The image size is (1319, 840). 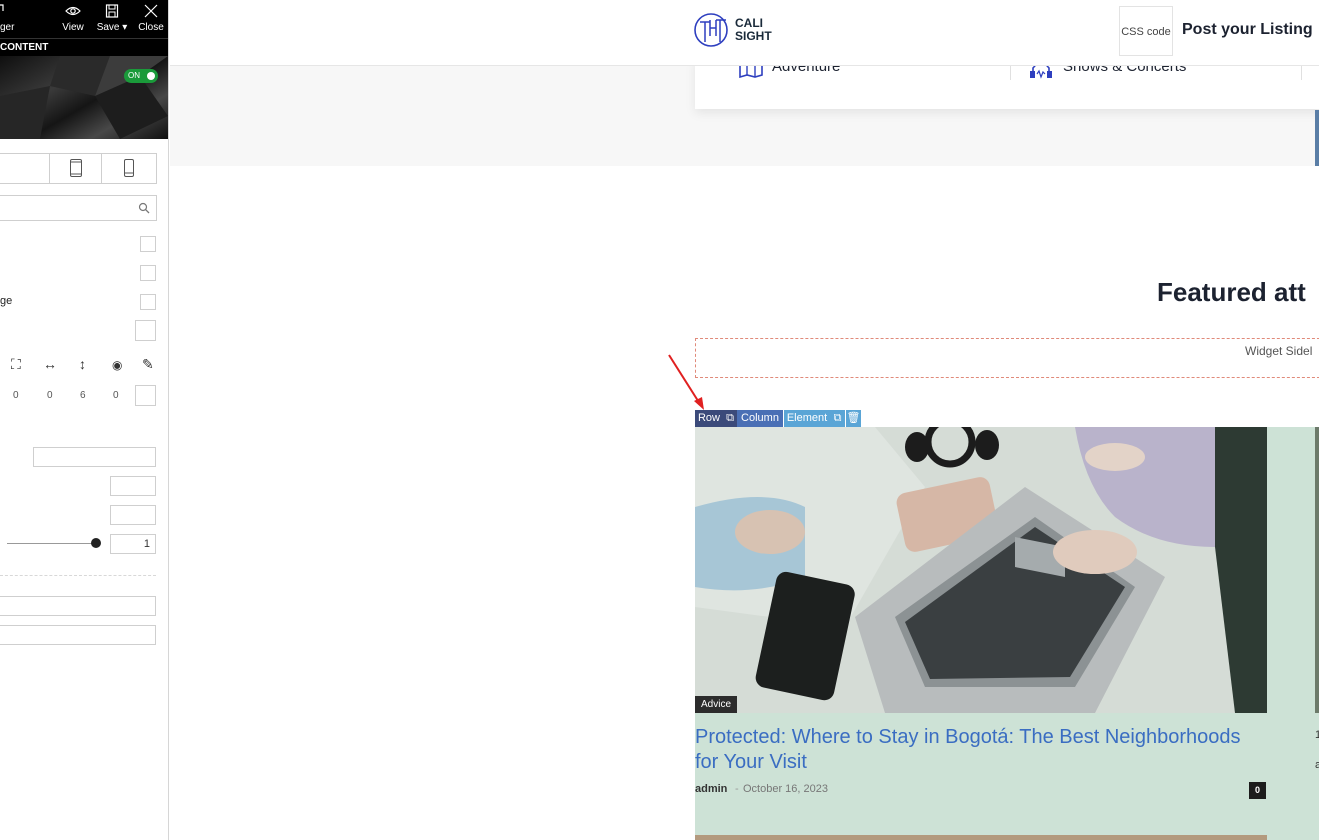 I want to click on category-badge: Advice, so click(x=716, y=704).